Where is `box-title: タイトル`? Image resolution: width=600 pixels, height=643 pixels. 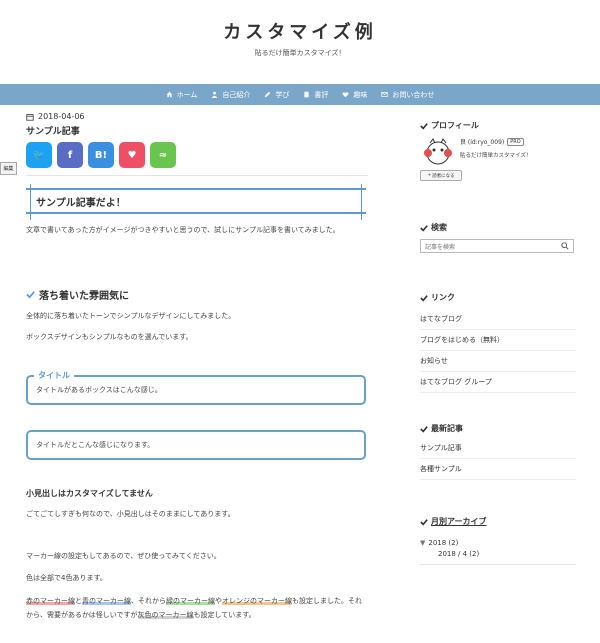 box-title: タイトル is located at coordinates (54, 375).